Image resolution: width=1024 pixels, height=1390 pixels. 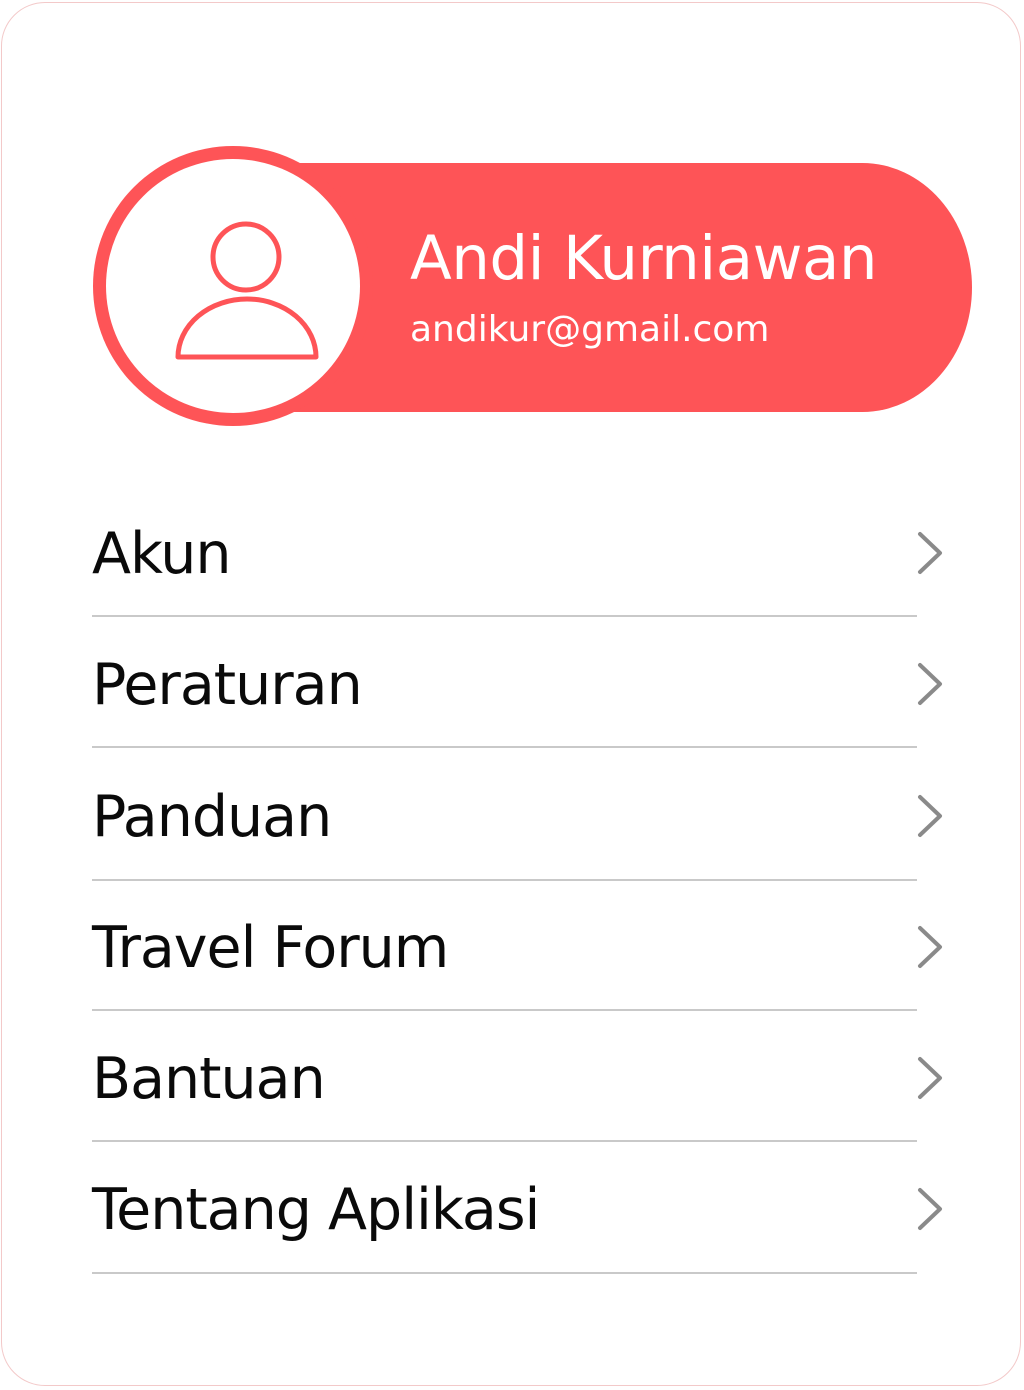 I want to click on avatar-frame, so click(x=233, y=286).